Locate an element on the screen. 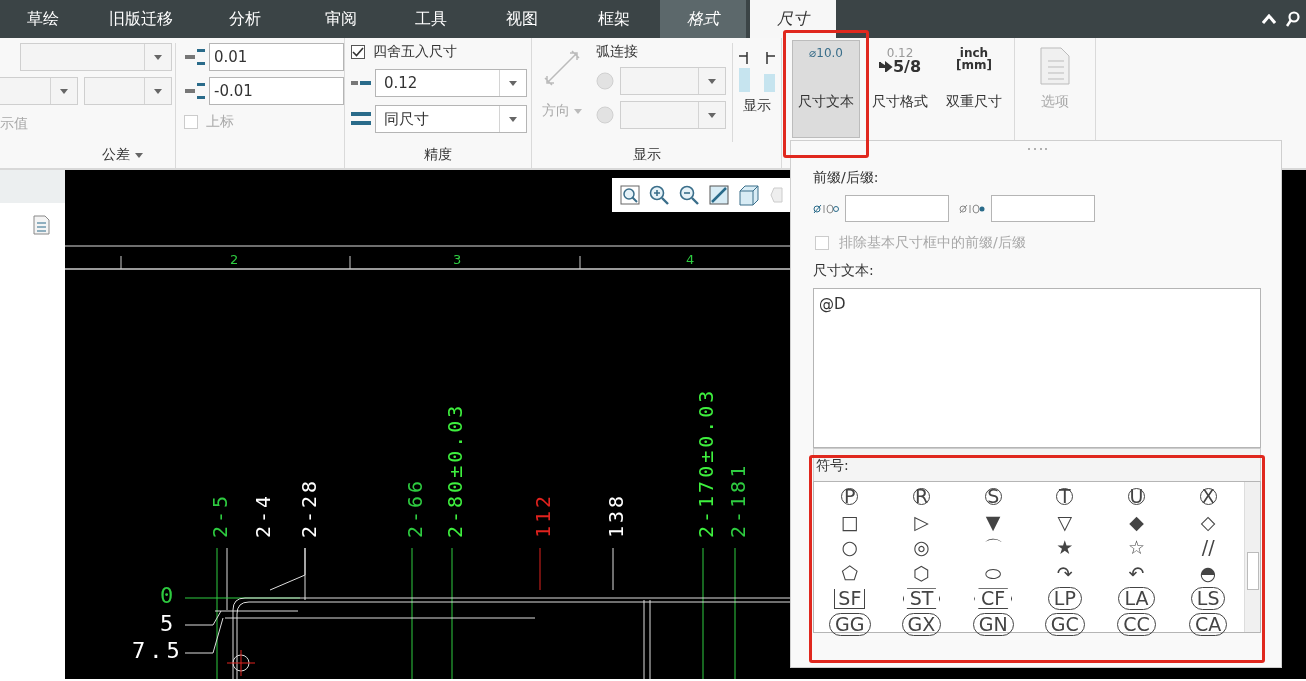 This screenshot has width=1306, height=681. suffix-icon is located at coordinates (972, 208).